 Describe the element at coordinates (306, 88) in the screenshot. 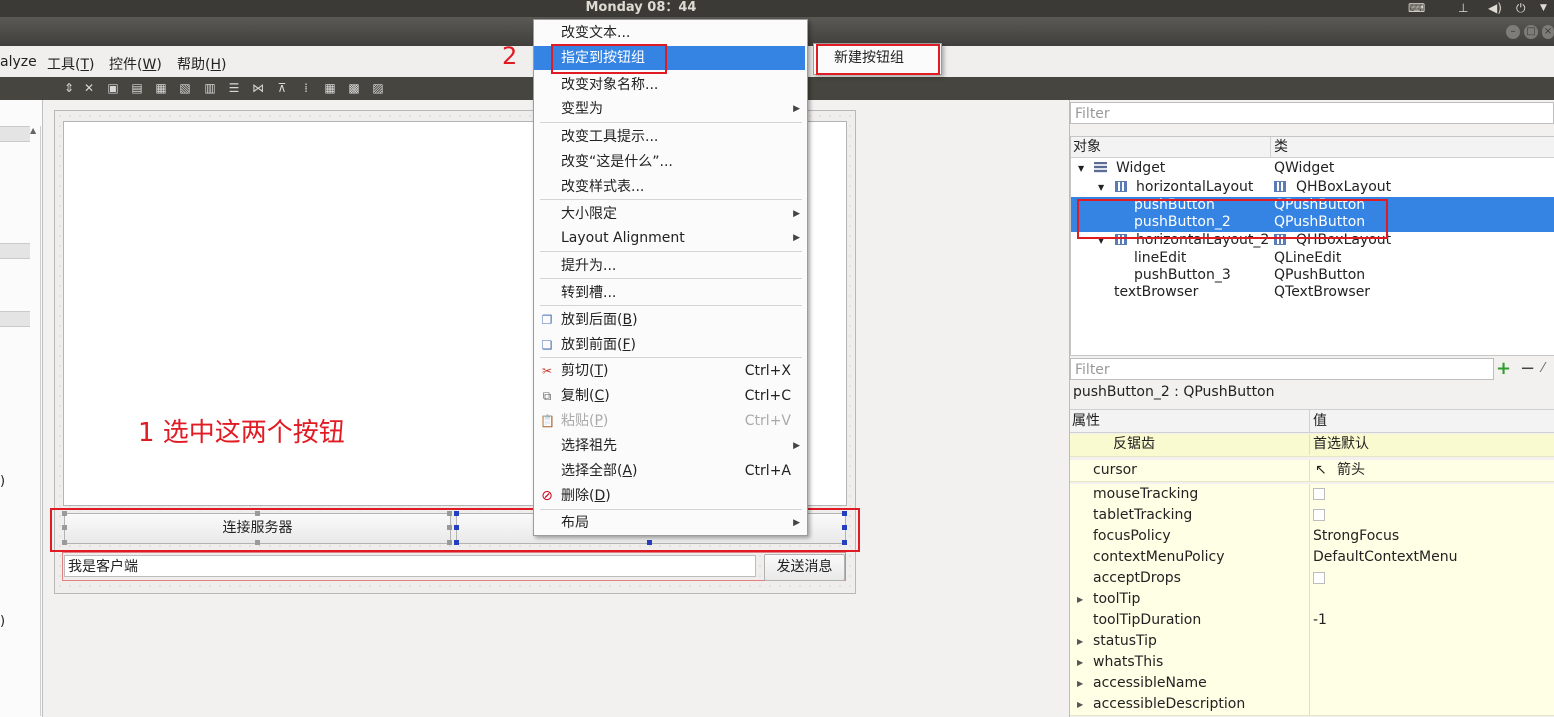

I see `layout-form-icon: ⁞` at that location.